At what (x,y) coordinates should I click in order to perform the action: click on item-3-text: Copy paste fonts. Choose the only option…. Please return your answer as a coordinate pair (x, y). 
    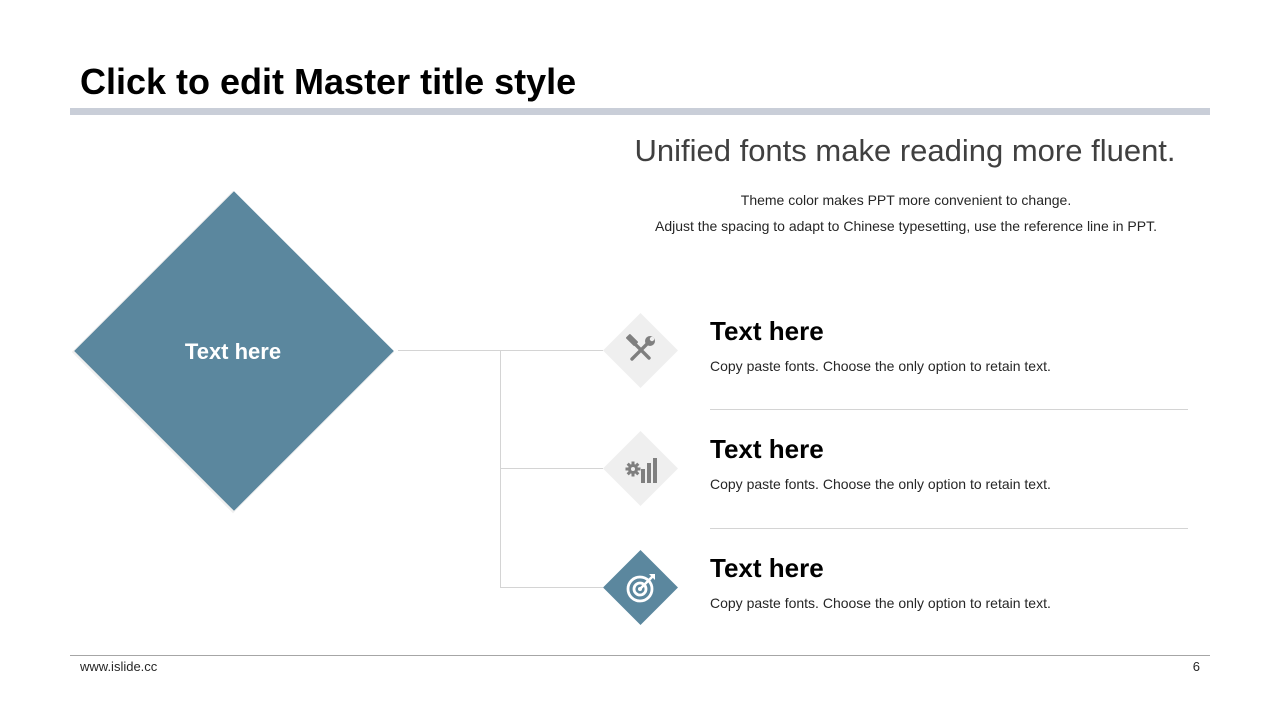
    Looking at the image, I should click on (880, 603).